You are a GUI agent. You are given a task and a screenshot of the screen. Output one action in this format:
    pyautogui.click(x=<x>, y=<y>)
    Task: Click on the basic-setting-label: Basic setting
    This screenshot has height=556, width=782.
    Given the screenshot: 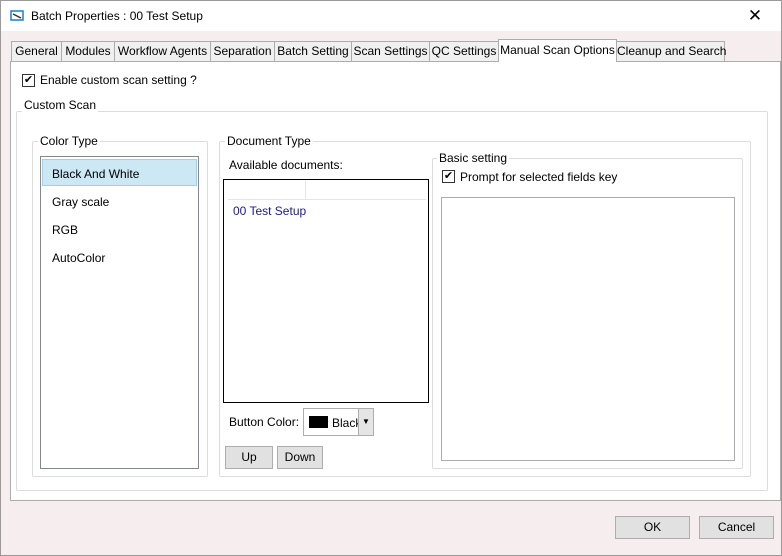 What is the action you would take?
    pyautogui.click(x=473, y=158)
    